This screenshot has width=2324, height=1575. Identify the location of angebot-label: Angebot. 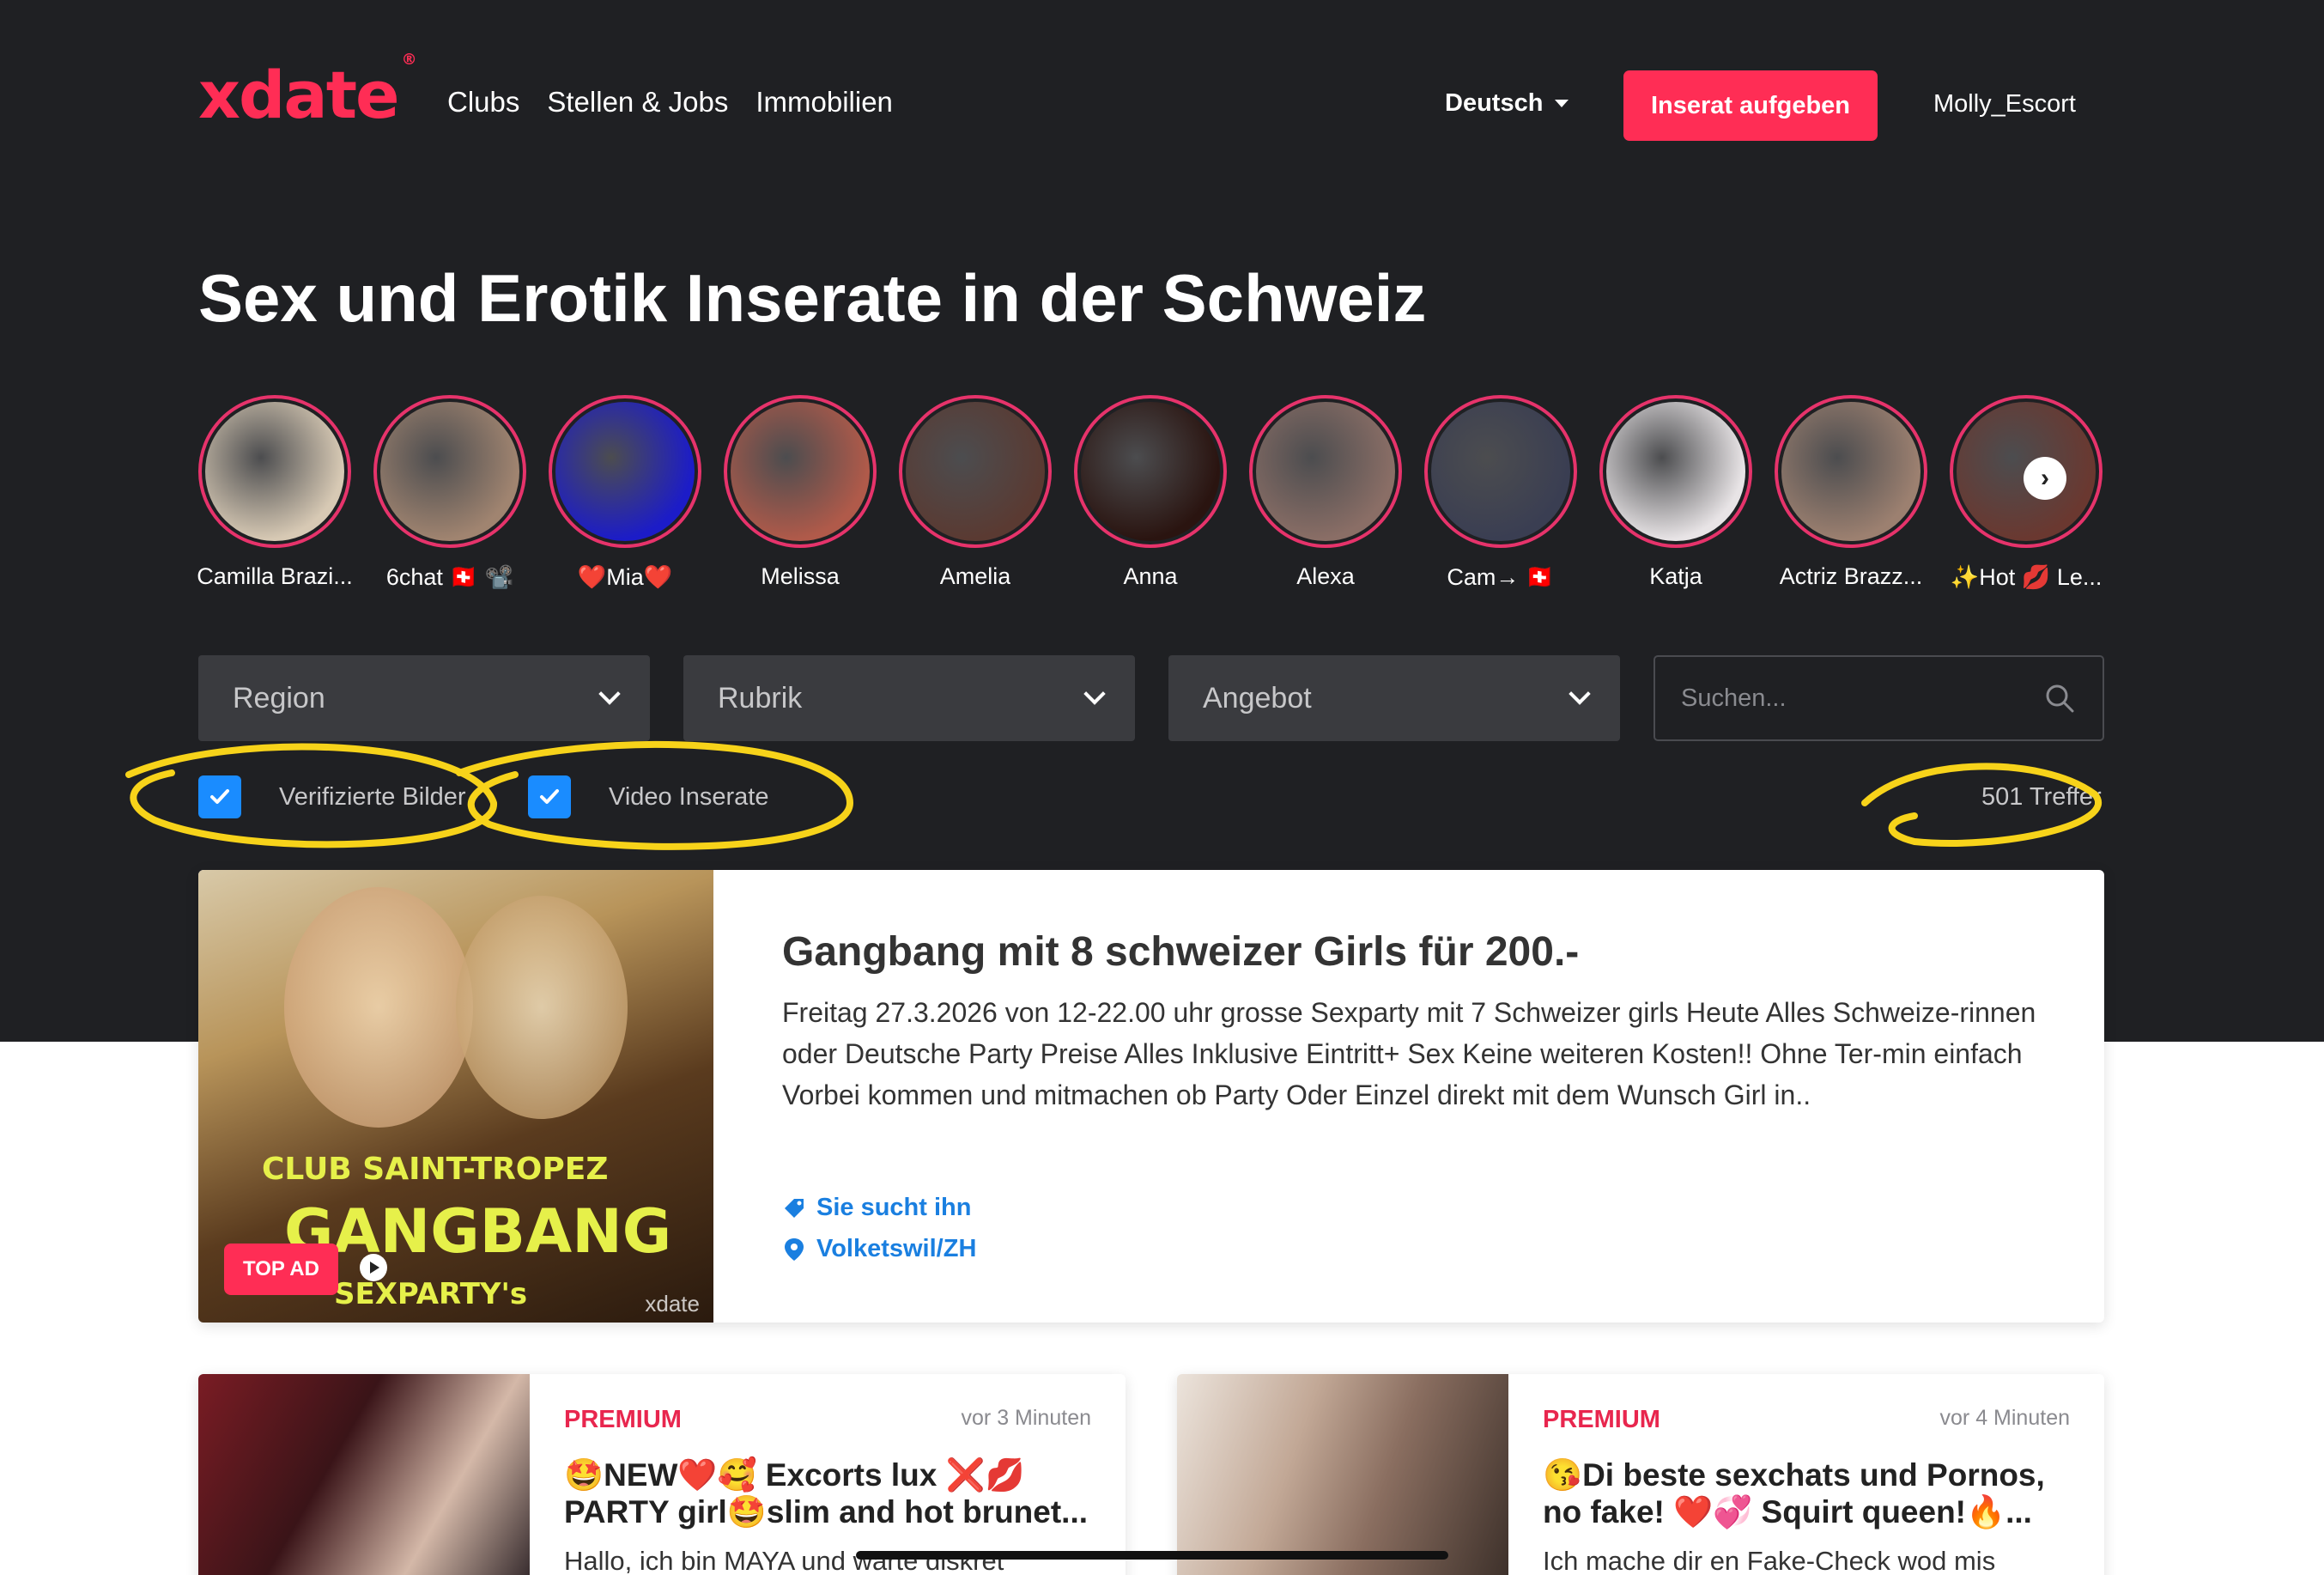
(1258, 698).